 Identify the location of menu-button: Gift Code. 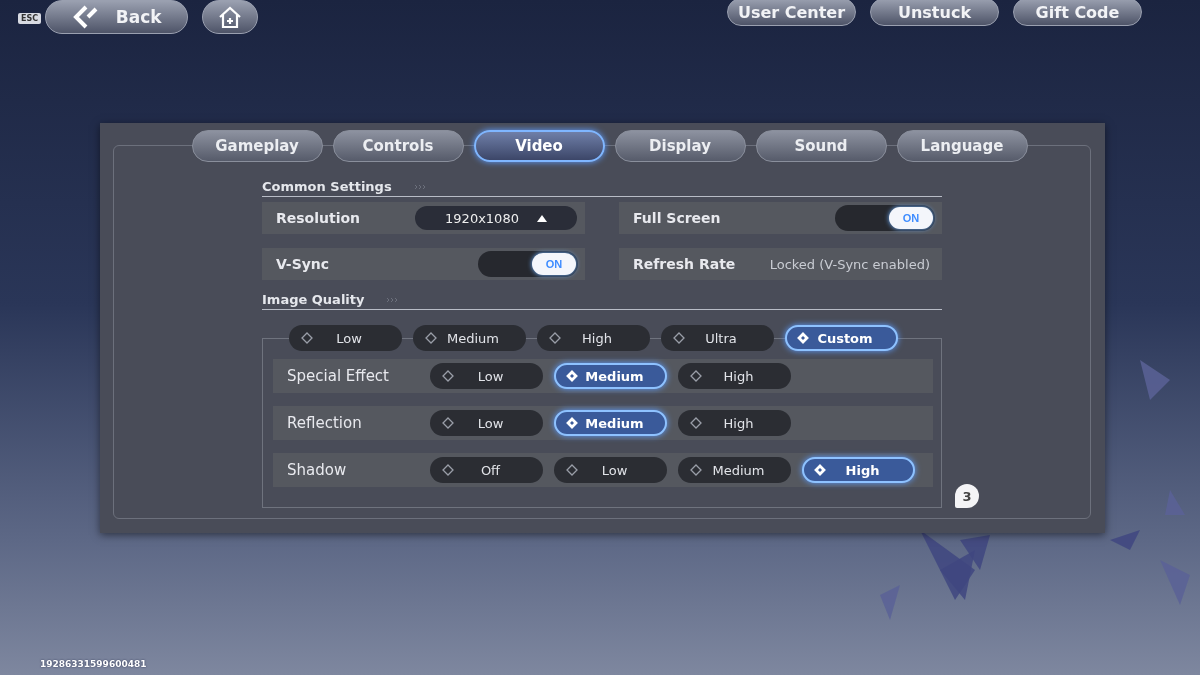
(1077, 13).